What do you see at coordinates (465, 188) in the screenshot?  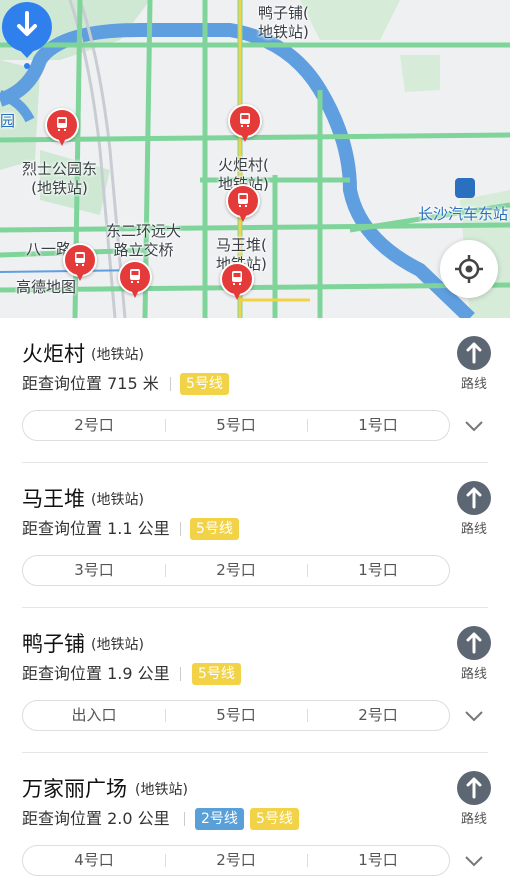 I see `bus-icon` at bounding box center [465, 188].